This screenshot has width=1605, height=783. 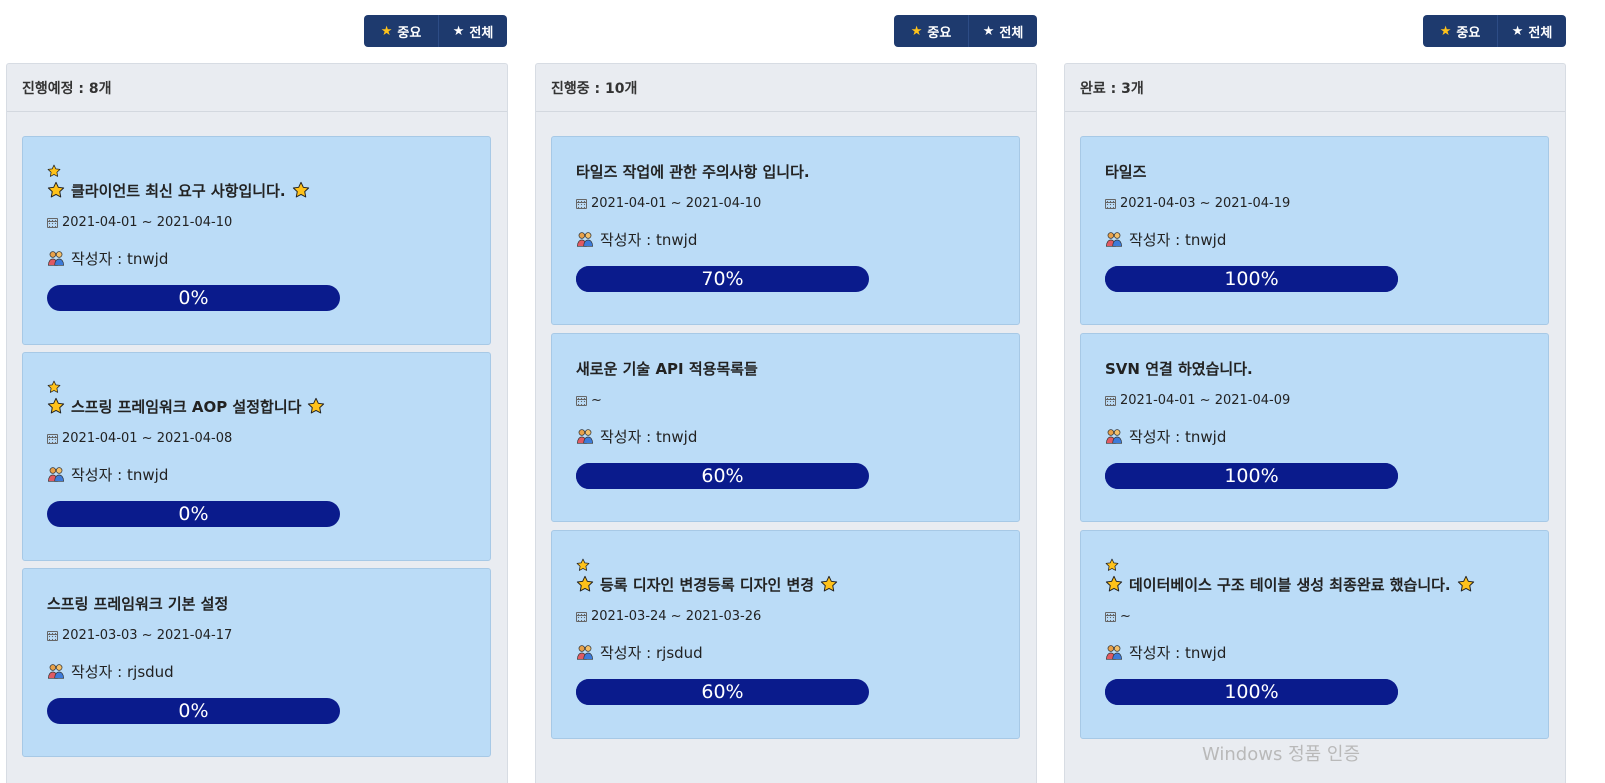 I want to click on date-range: 2021-04-01 ~ 2021-04-08, so click(x=147, y=438).